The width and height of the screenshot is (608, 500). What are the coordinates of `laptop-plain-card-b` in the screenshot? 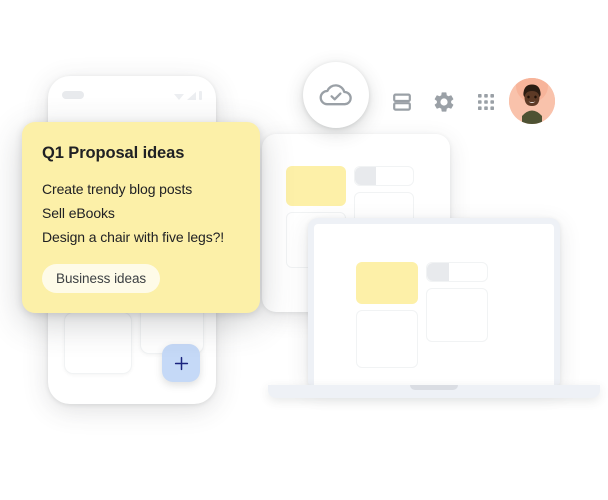 It's located at (387, 339).